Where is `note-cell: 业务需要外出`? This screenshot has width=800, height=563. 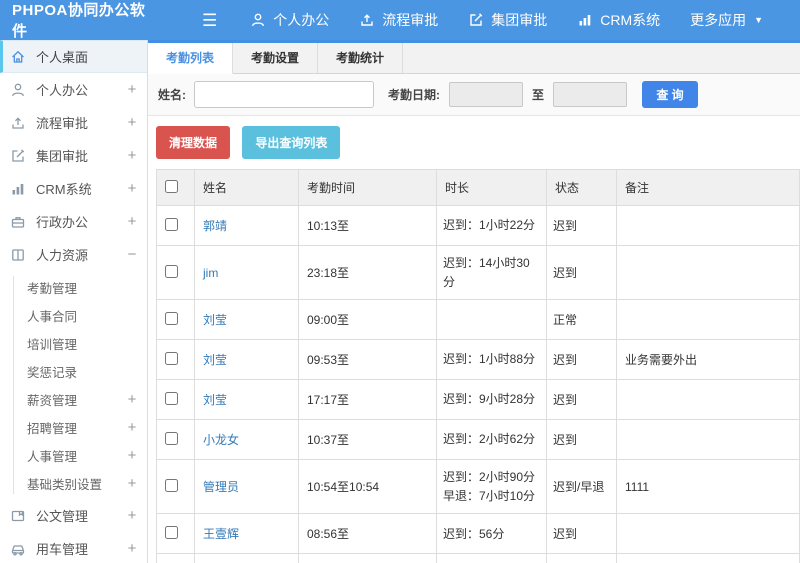
note-cell: 业务需要外出 is located at coordinates (708, 360).